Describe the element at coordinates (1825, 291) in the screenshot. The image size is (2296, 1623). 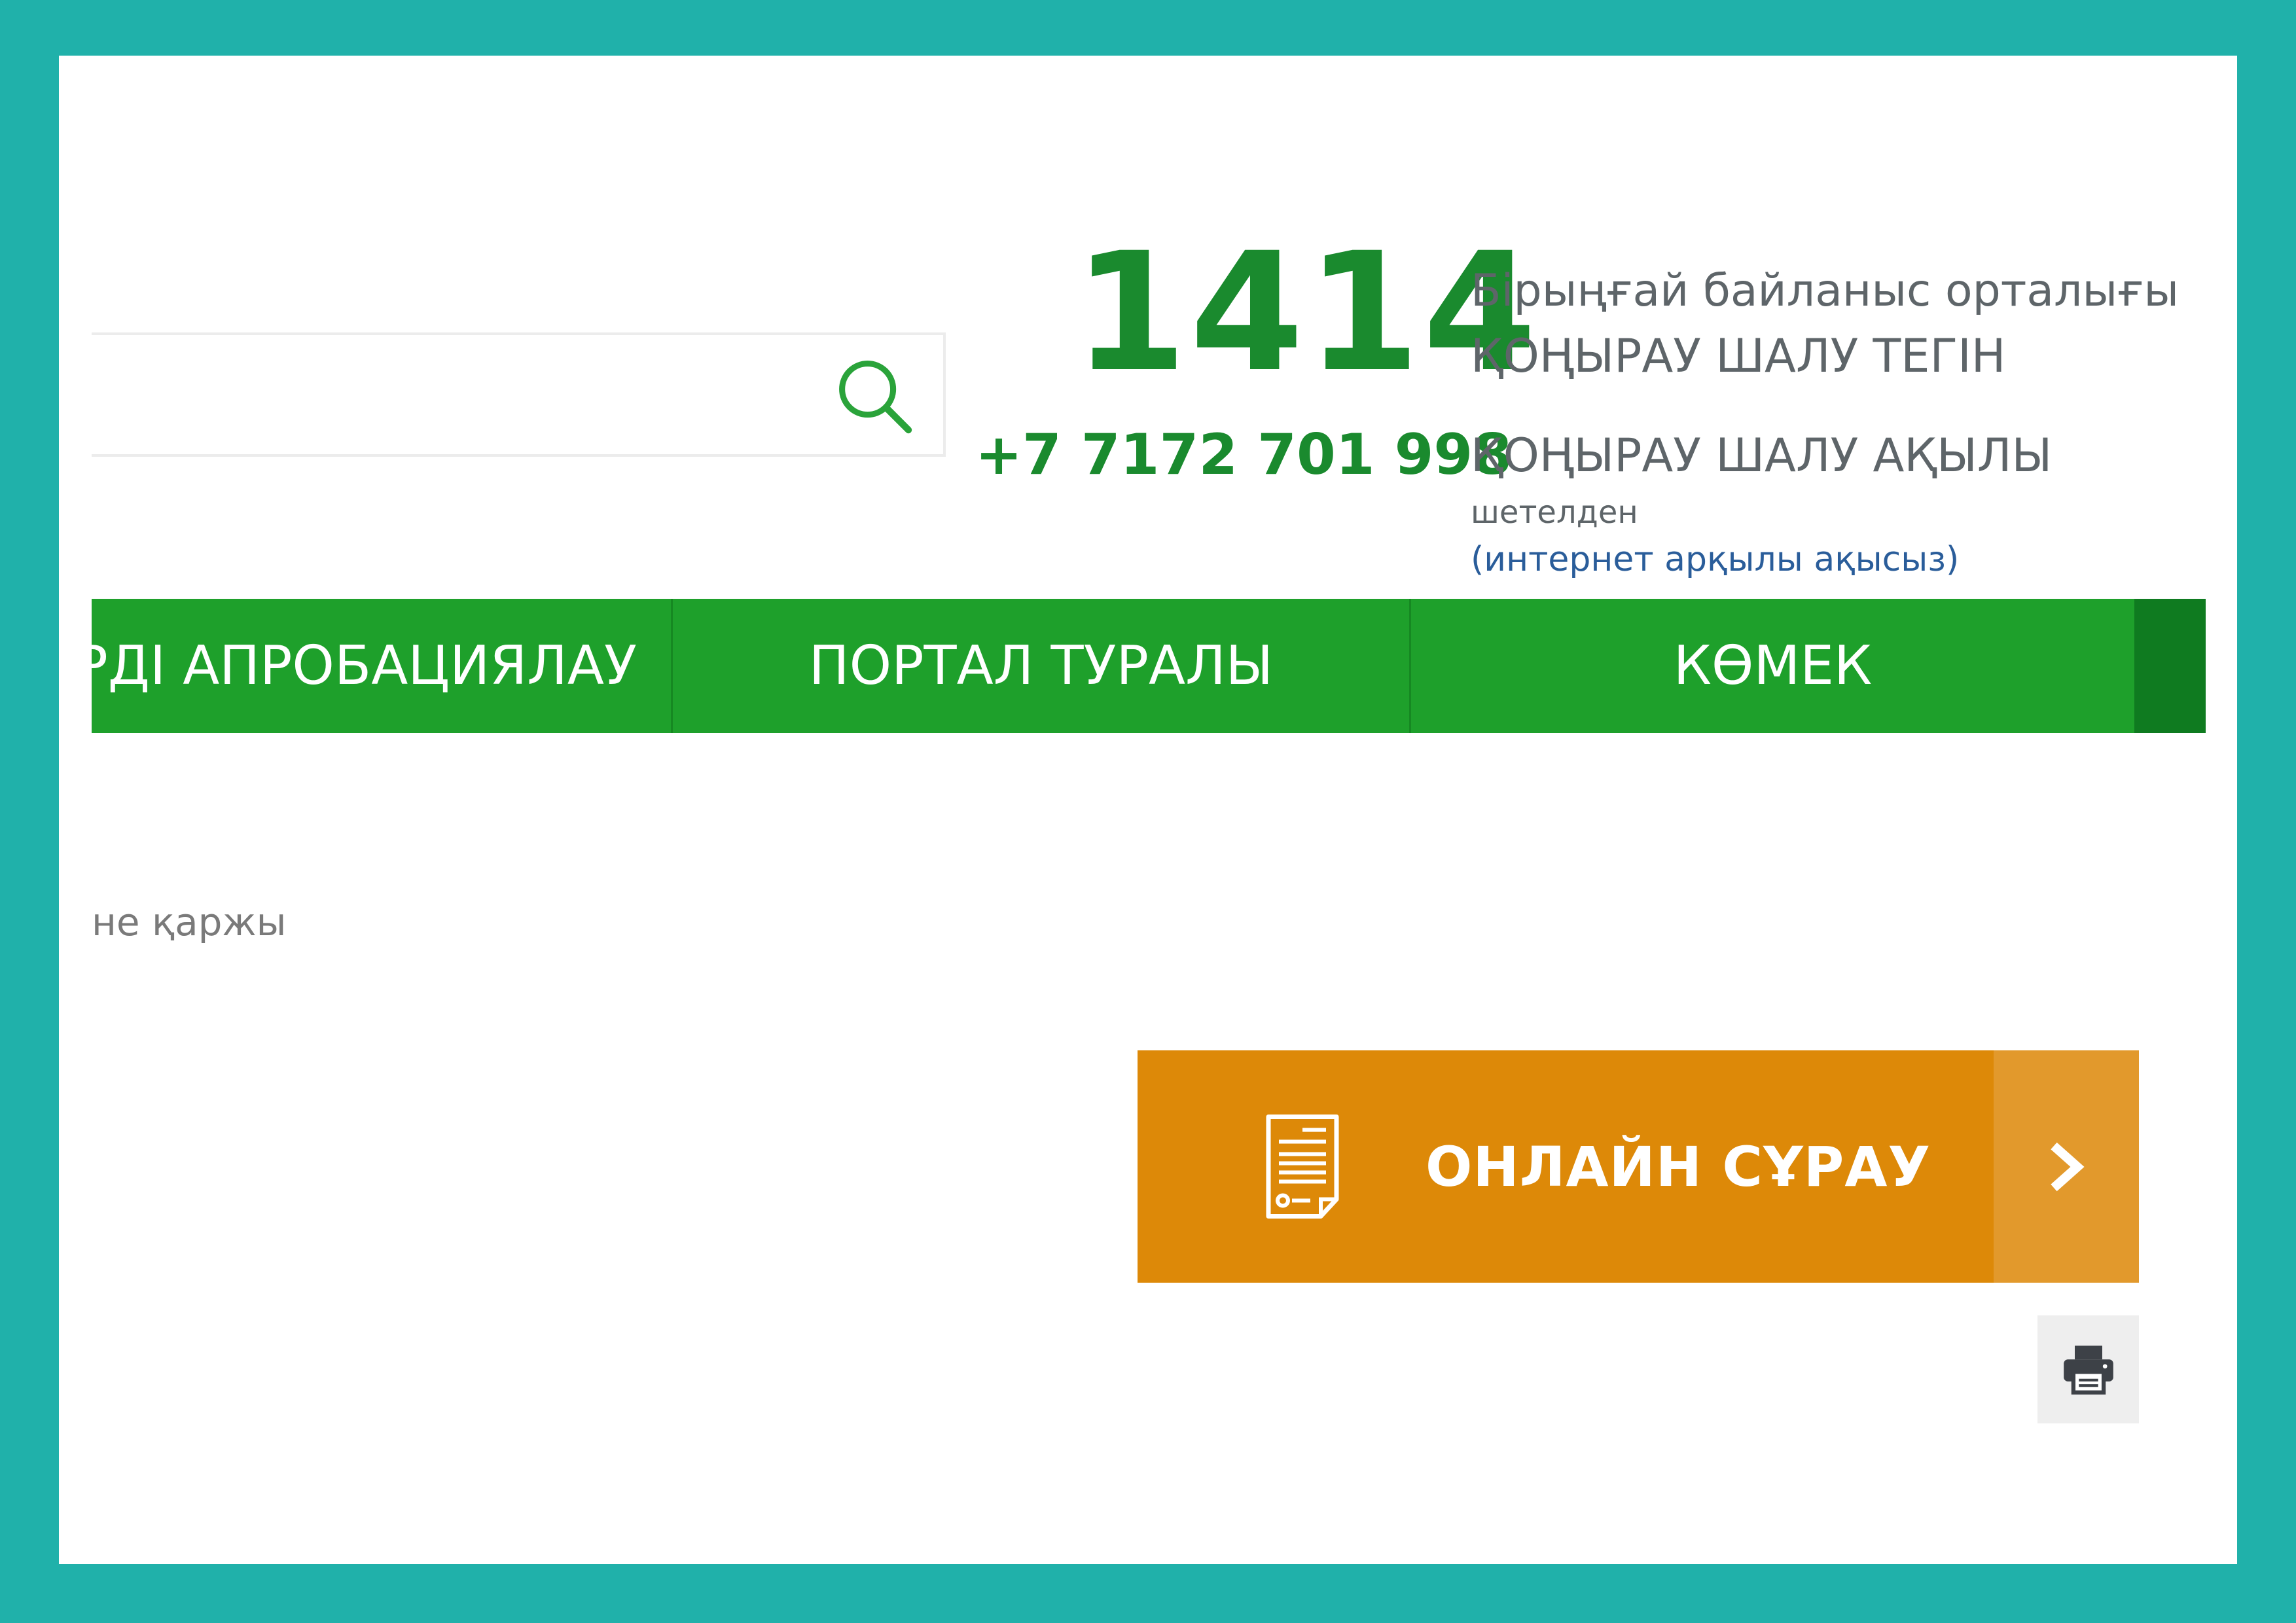
I see `hotline-title: Бірыңғай байланыс орталығы` at that location.